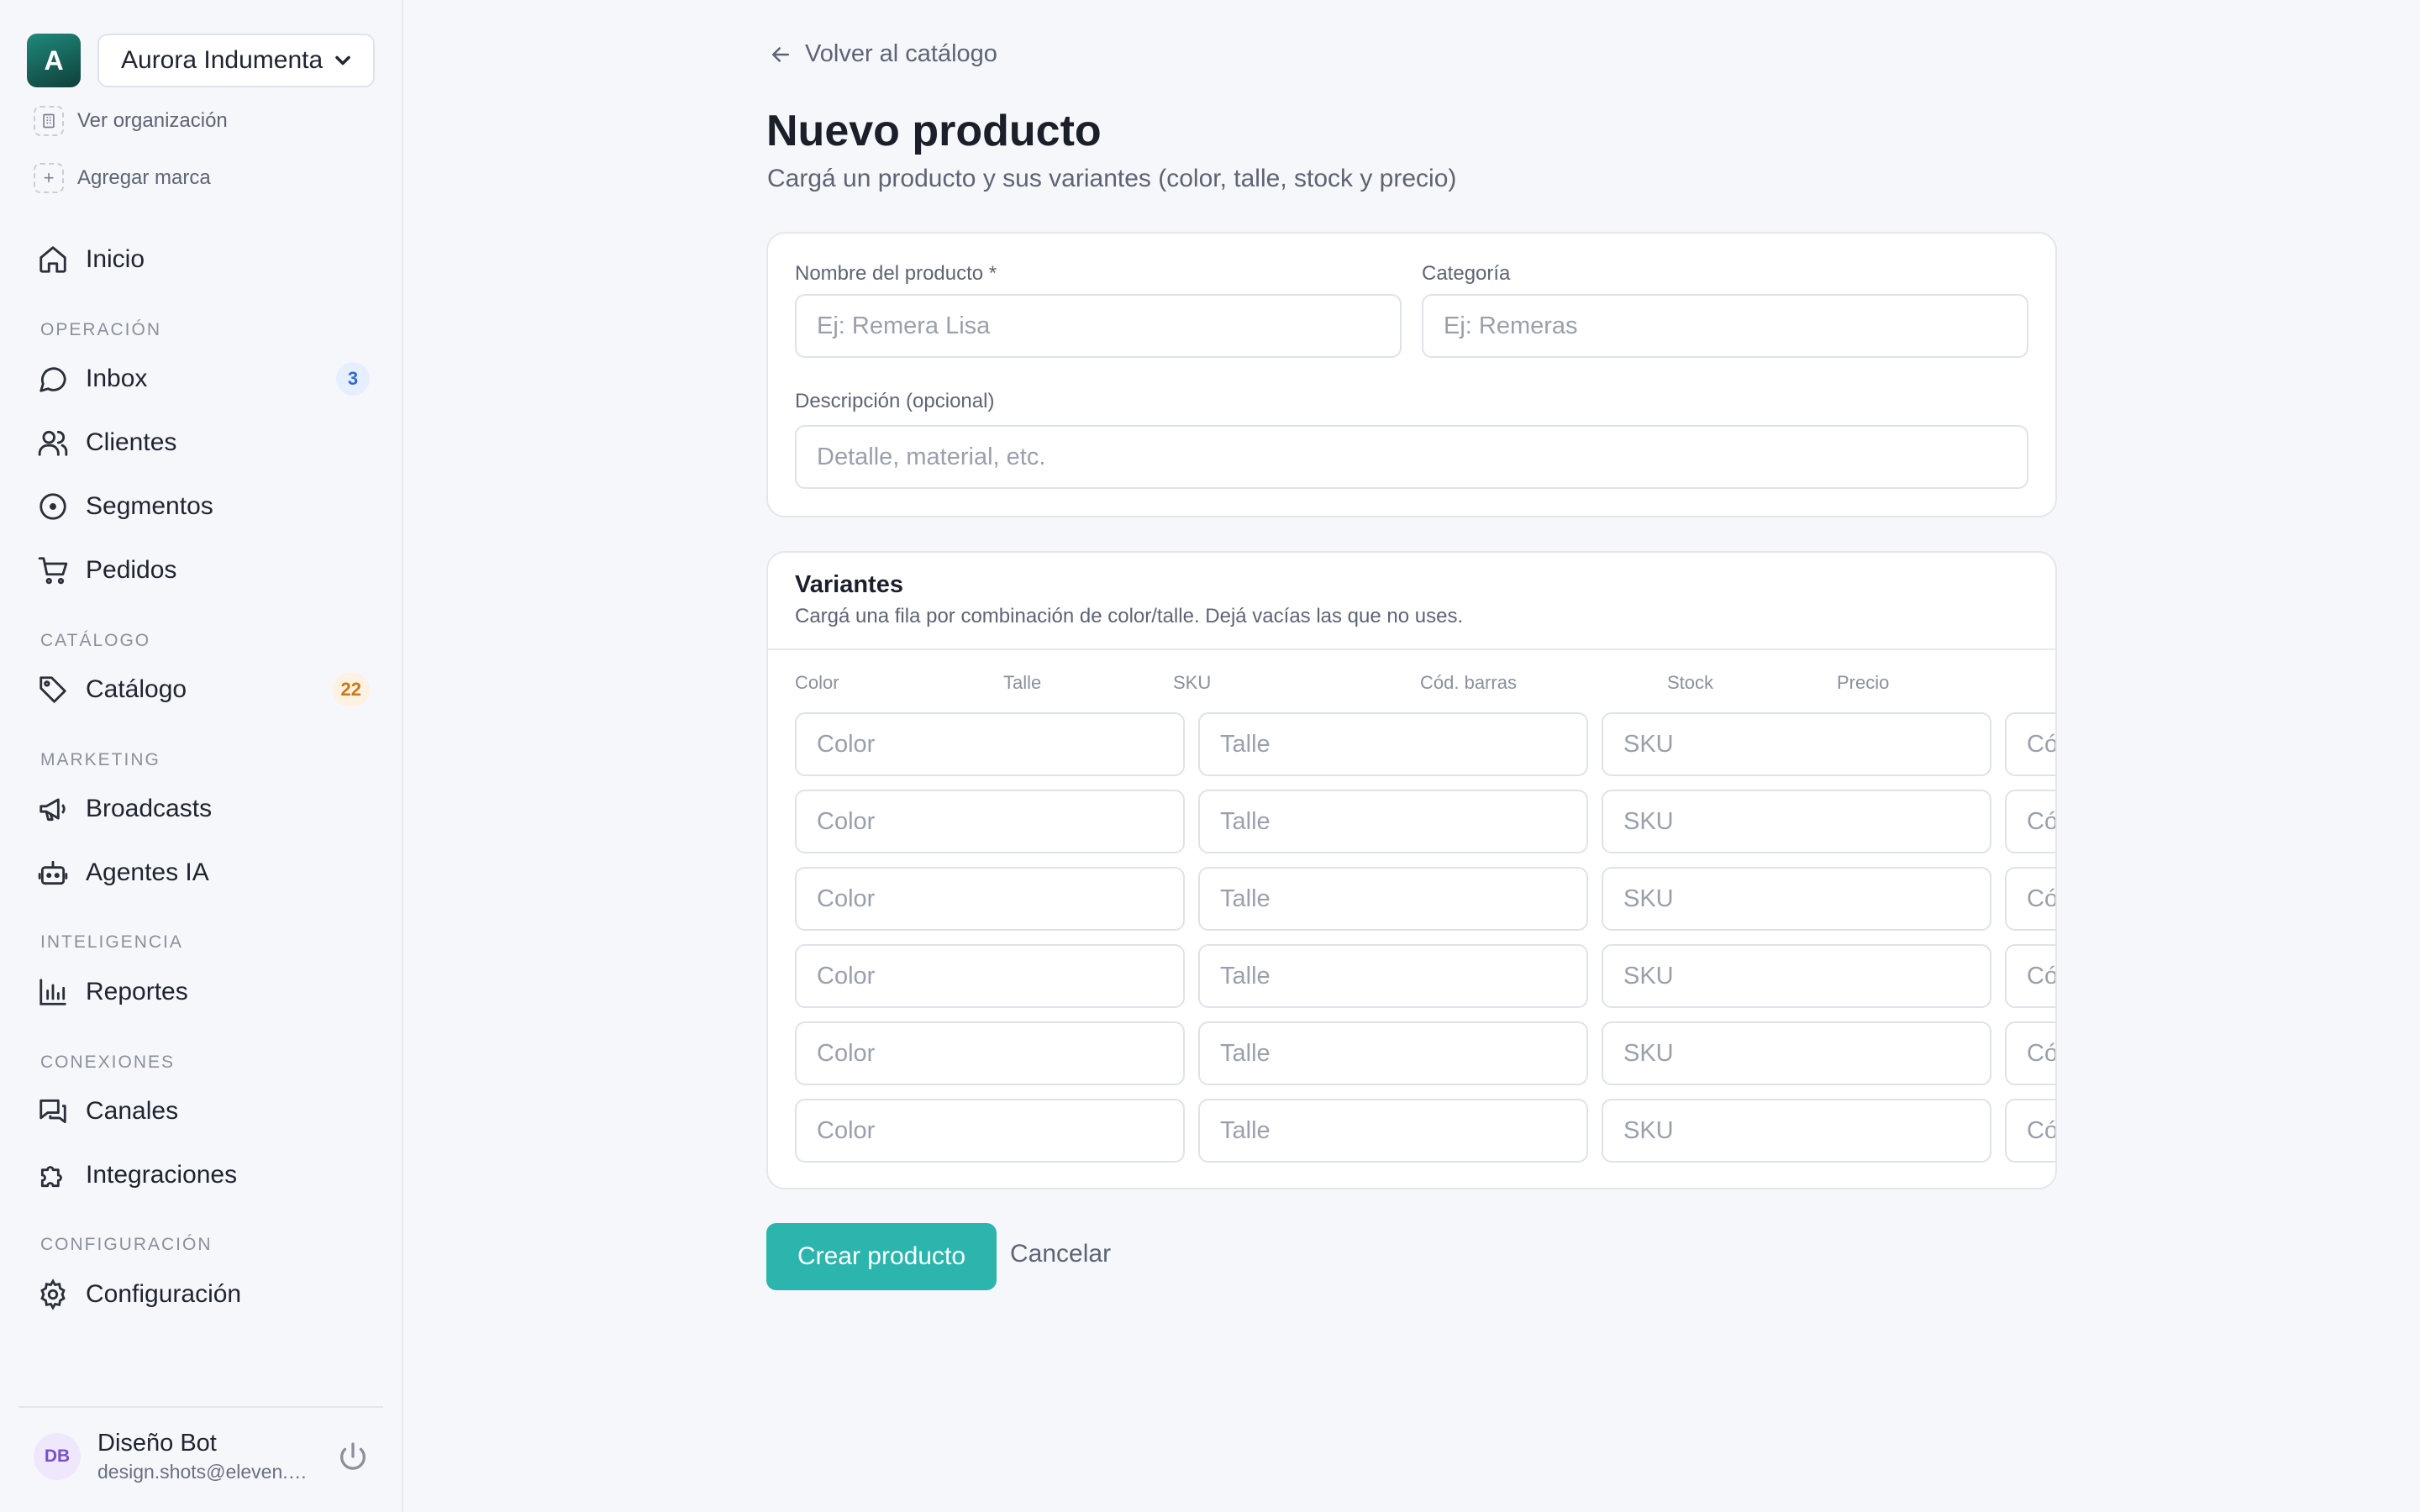 The image size is (2420, 1512). What do you see at coordinates (127, 1244) in the screenshot?
I see `section-label-config: CONFIGURACIÓN` at bounding box center [127, 1244].